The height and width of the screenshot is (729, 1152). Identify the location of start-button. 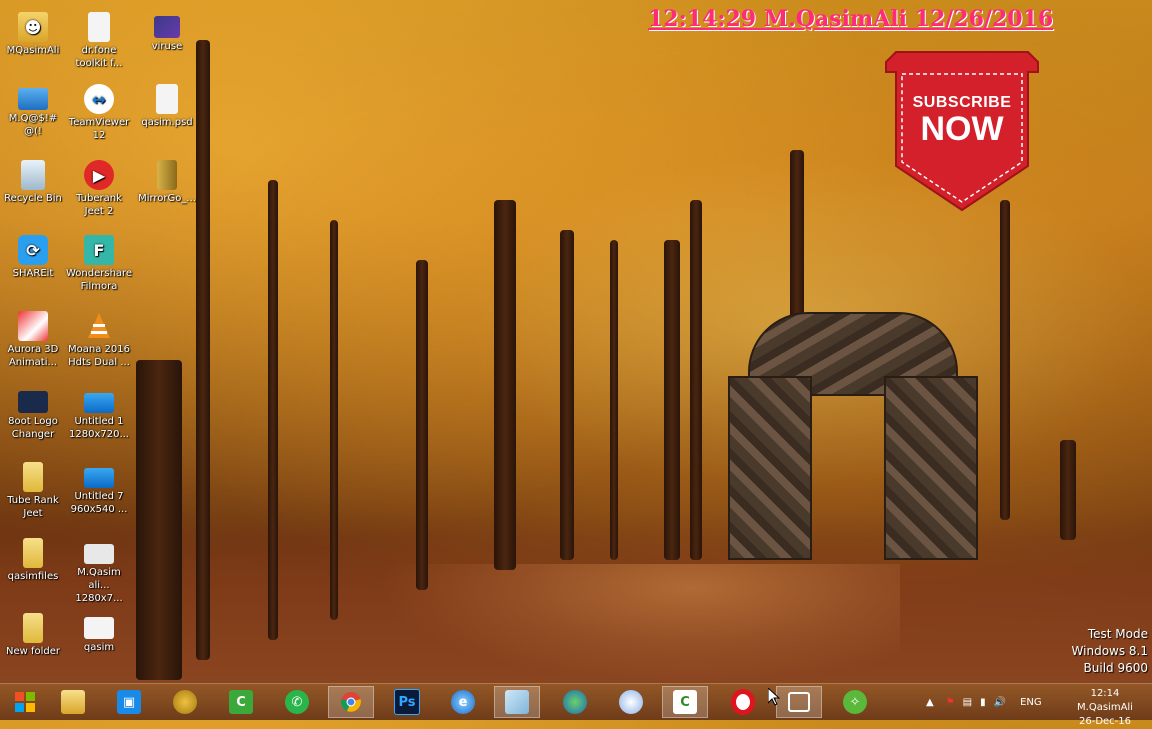
(25, 702).